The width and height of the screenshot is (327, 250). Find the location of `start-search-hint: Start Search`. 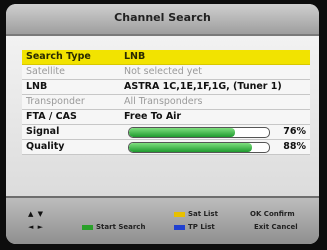

start-search-hint: Start Search is located at coordinates (121, 227).